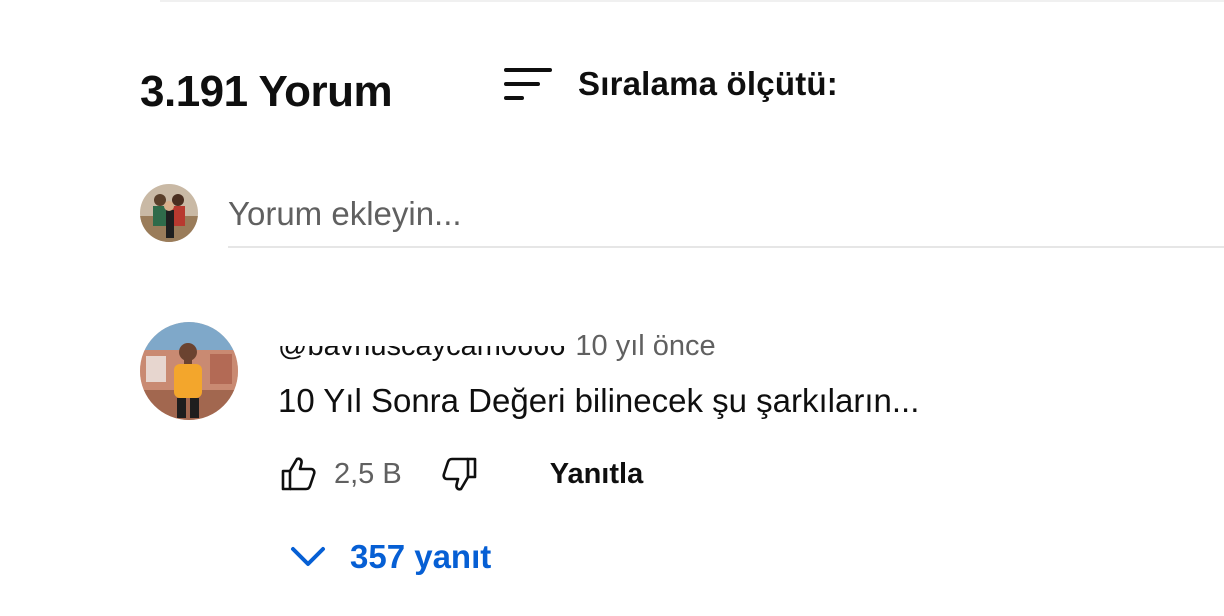  I want to click on author-avatar, so click(189, 371).